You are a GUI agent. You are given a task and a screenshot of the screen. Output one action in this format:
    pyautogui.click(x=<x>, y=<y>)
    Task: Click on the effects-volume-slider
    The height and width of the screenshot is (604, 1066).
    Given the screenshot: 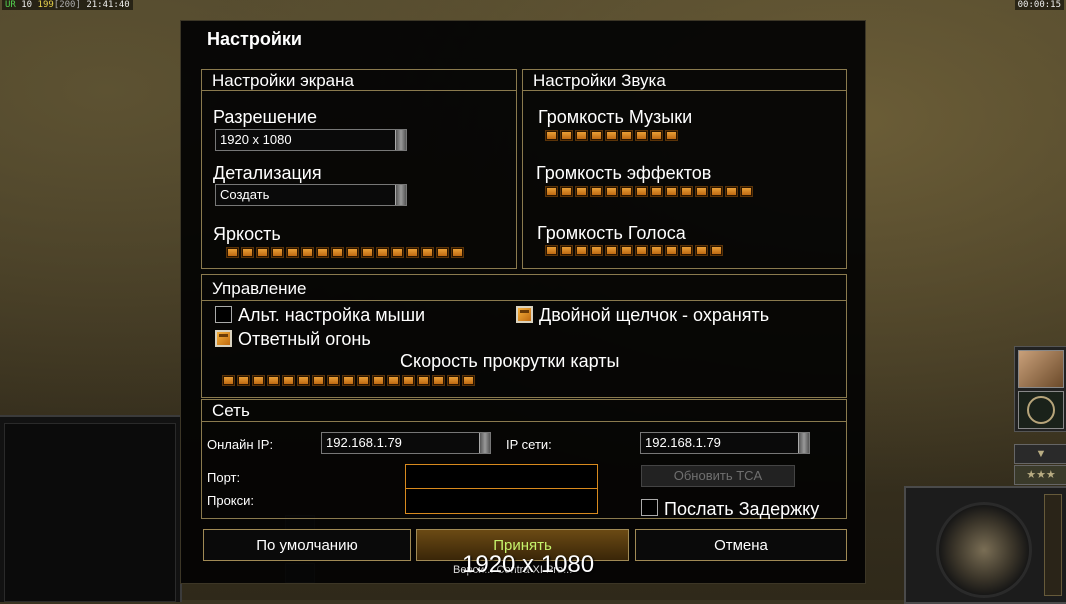 What is the action you would take?
    pyautogui.click(x=649, y=191)
    